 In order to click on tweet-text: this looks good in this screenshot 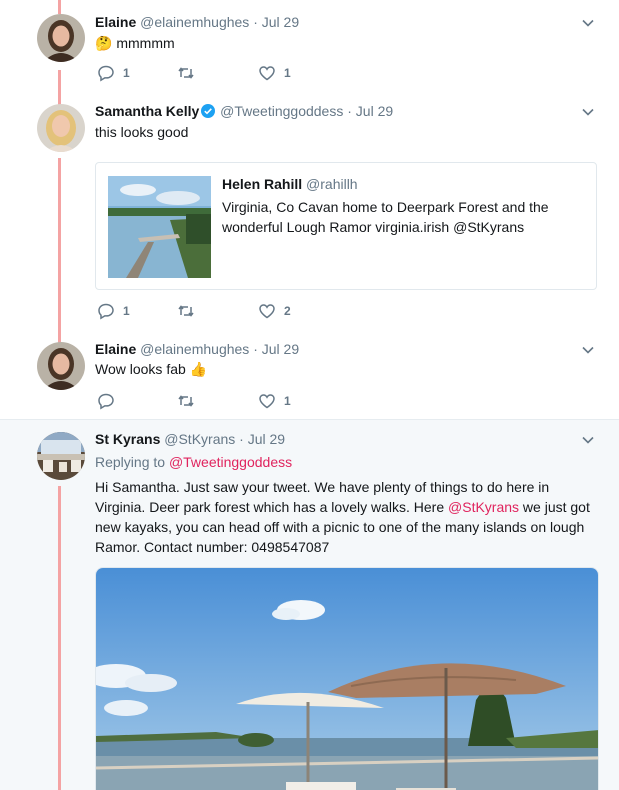, I will do `click(142, 132)`.